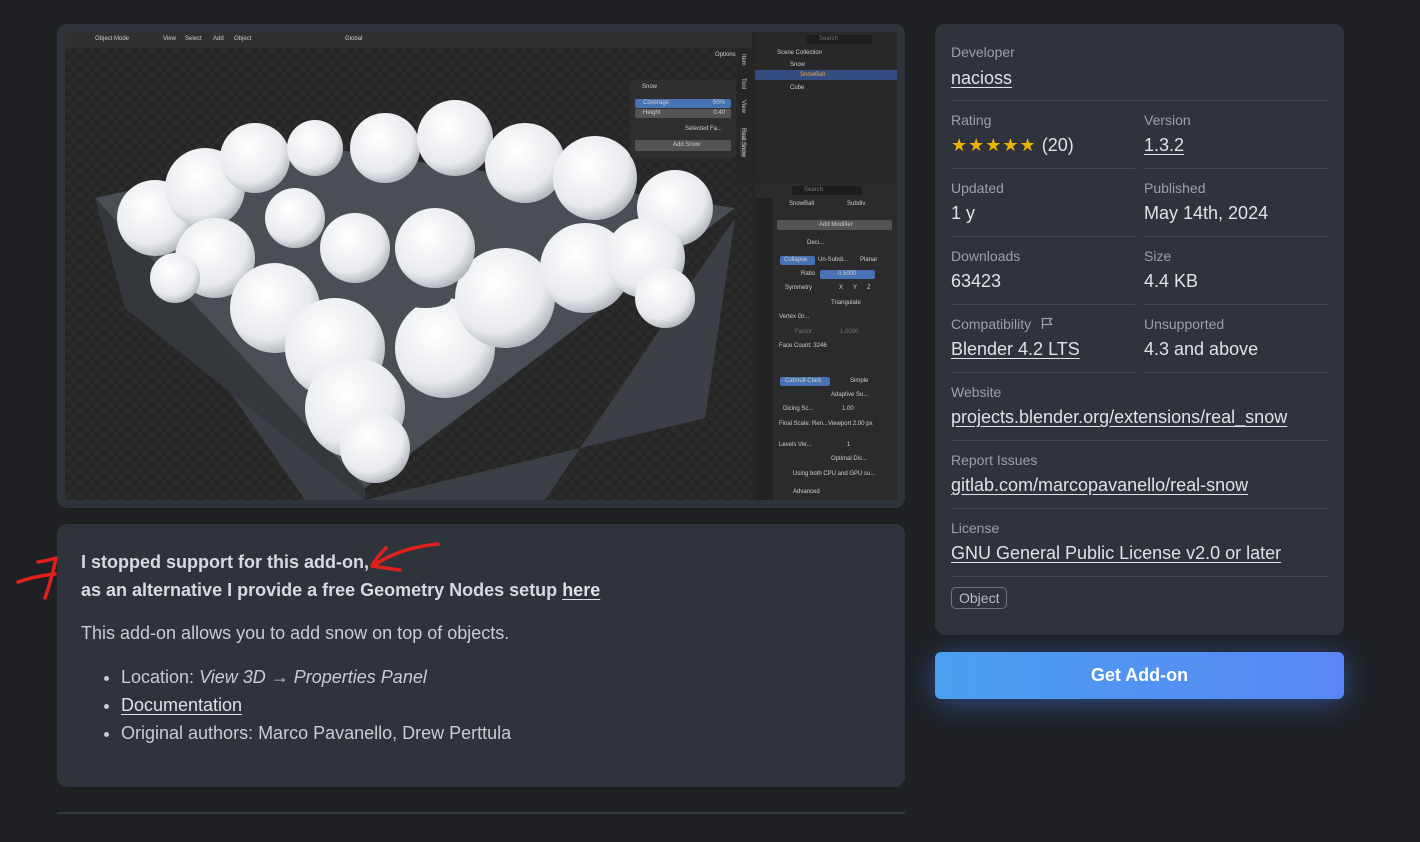 This screenshot has height=842, width=1420. What do you see at coordinates (797, 65) in the screenshot?
I see `outliner-item-snow: Snow` at bounding box center [797, 65].